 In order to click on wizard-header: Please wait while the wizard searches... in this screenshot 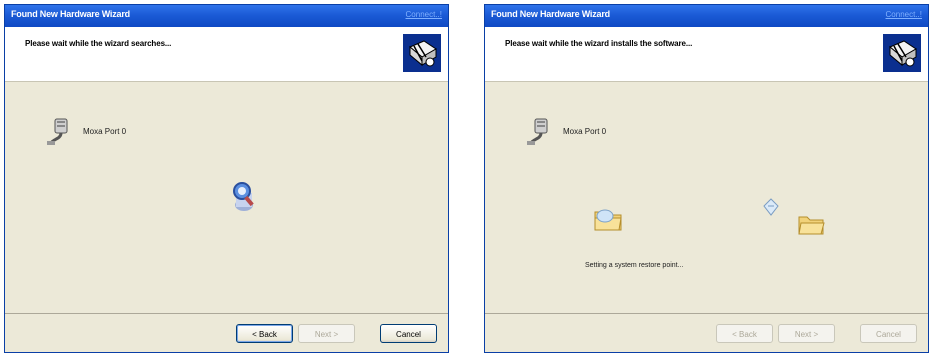, I will do `click(226, 54)`.